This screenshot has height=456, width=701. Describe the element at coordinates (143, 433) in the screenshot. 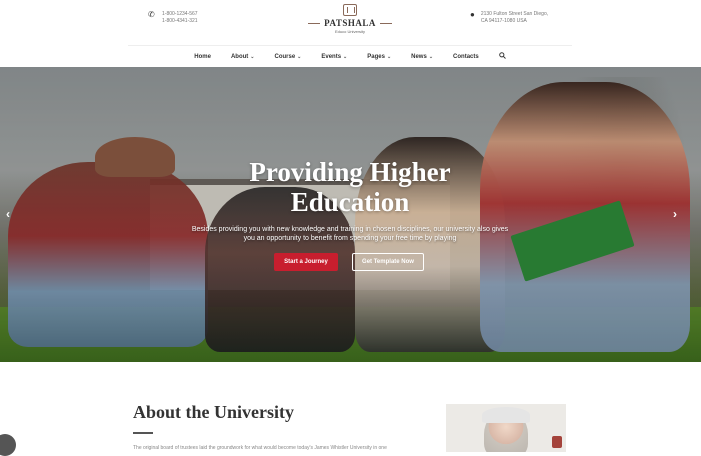

I see `heading-underline` at that location.